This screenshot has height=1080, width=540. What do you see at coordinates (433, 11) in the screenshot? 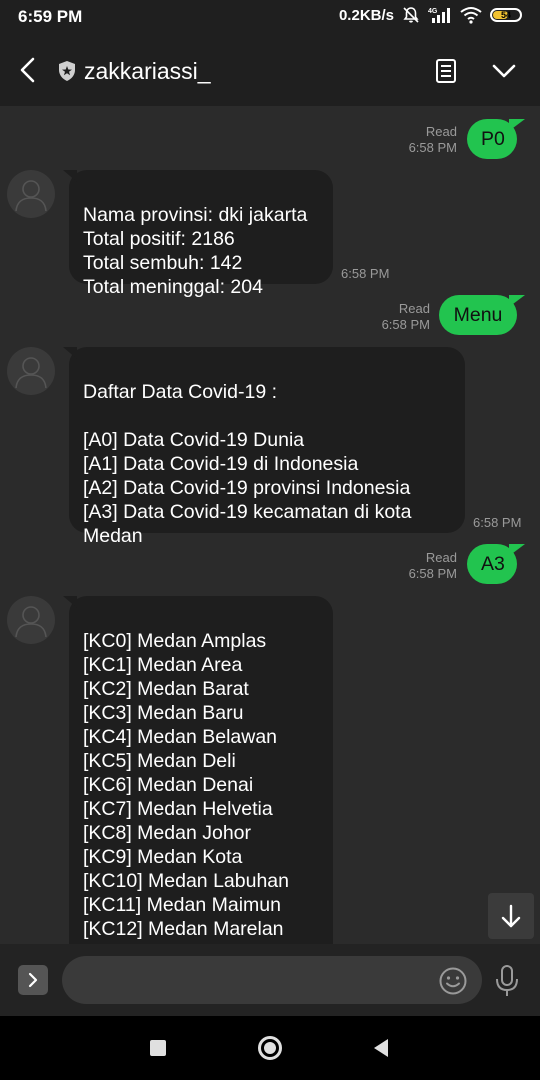
I see `network-type-label: 4G` at bounding box center [433, 11].